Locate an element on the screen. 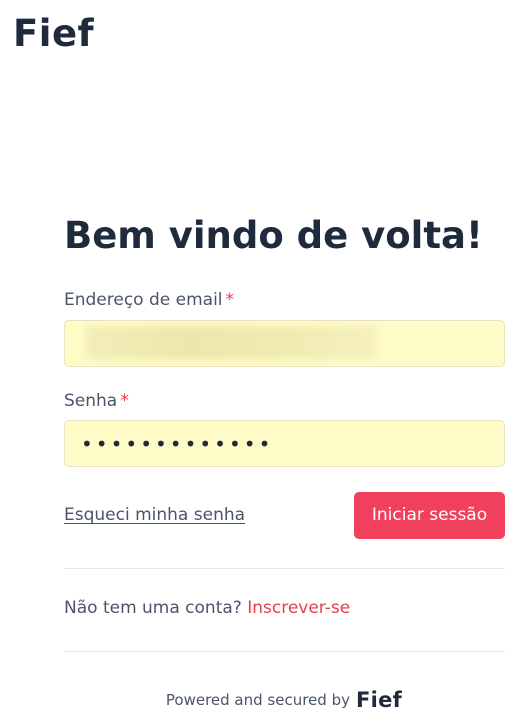 The height and width of the screenshot is (727, 528). forgot-password-link: Esqueci minha senha is located at coordinates (154, 515).